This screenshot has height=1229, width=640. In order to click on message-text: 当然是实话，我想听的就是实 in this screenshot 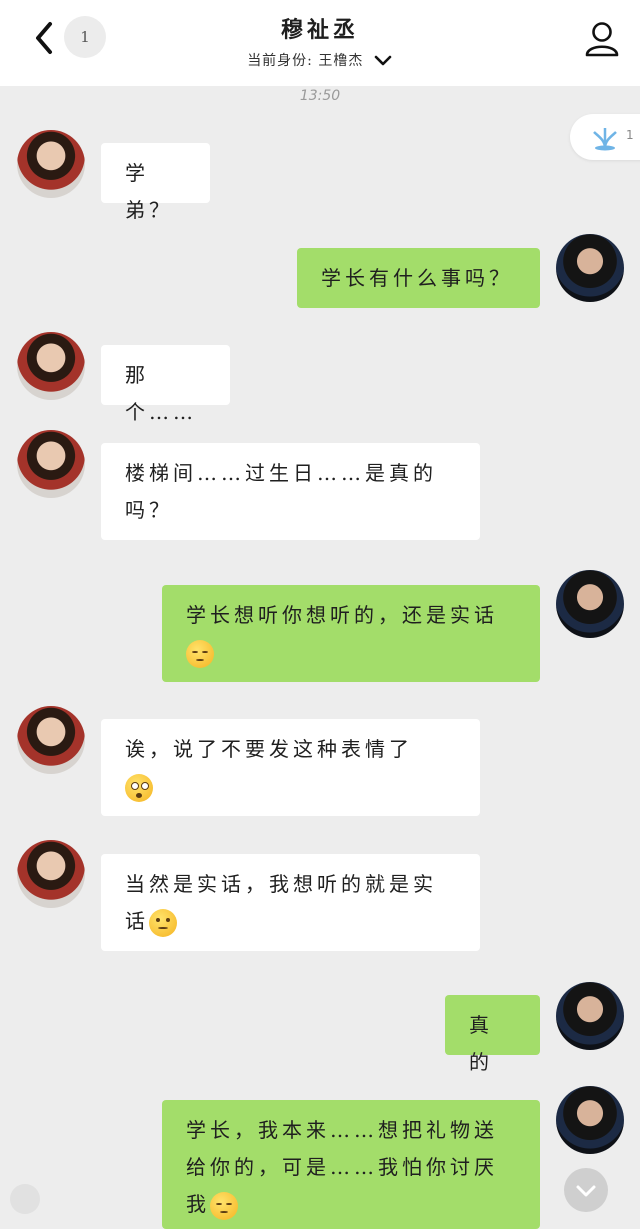, I will do `click(281, 884)`.